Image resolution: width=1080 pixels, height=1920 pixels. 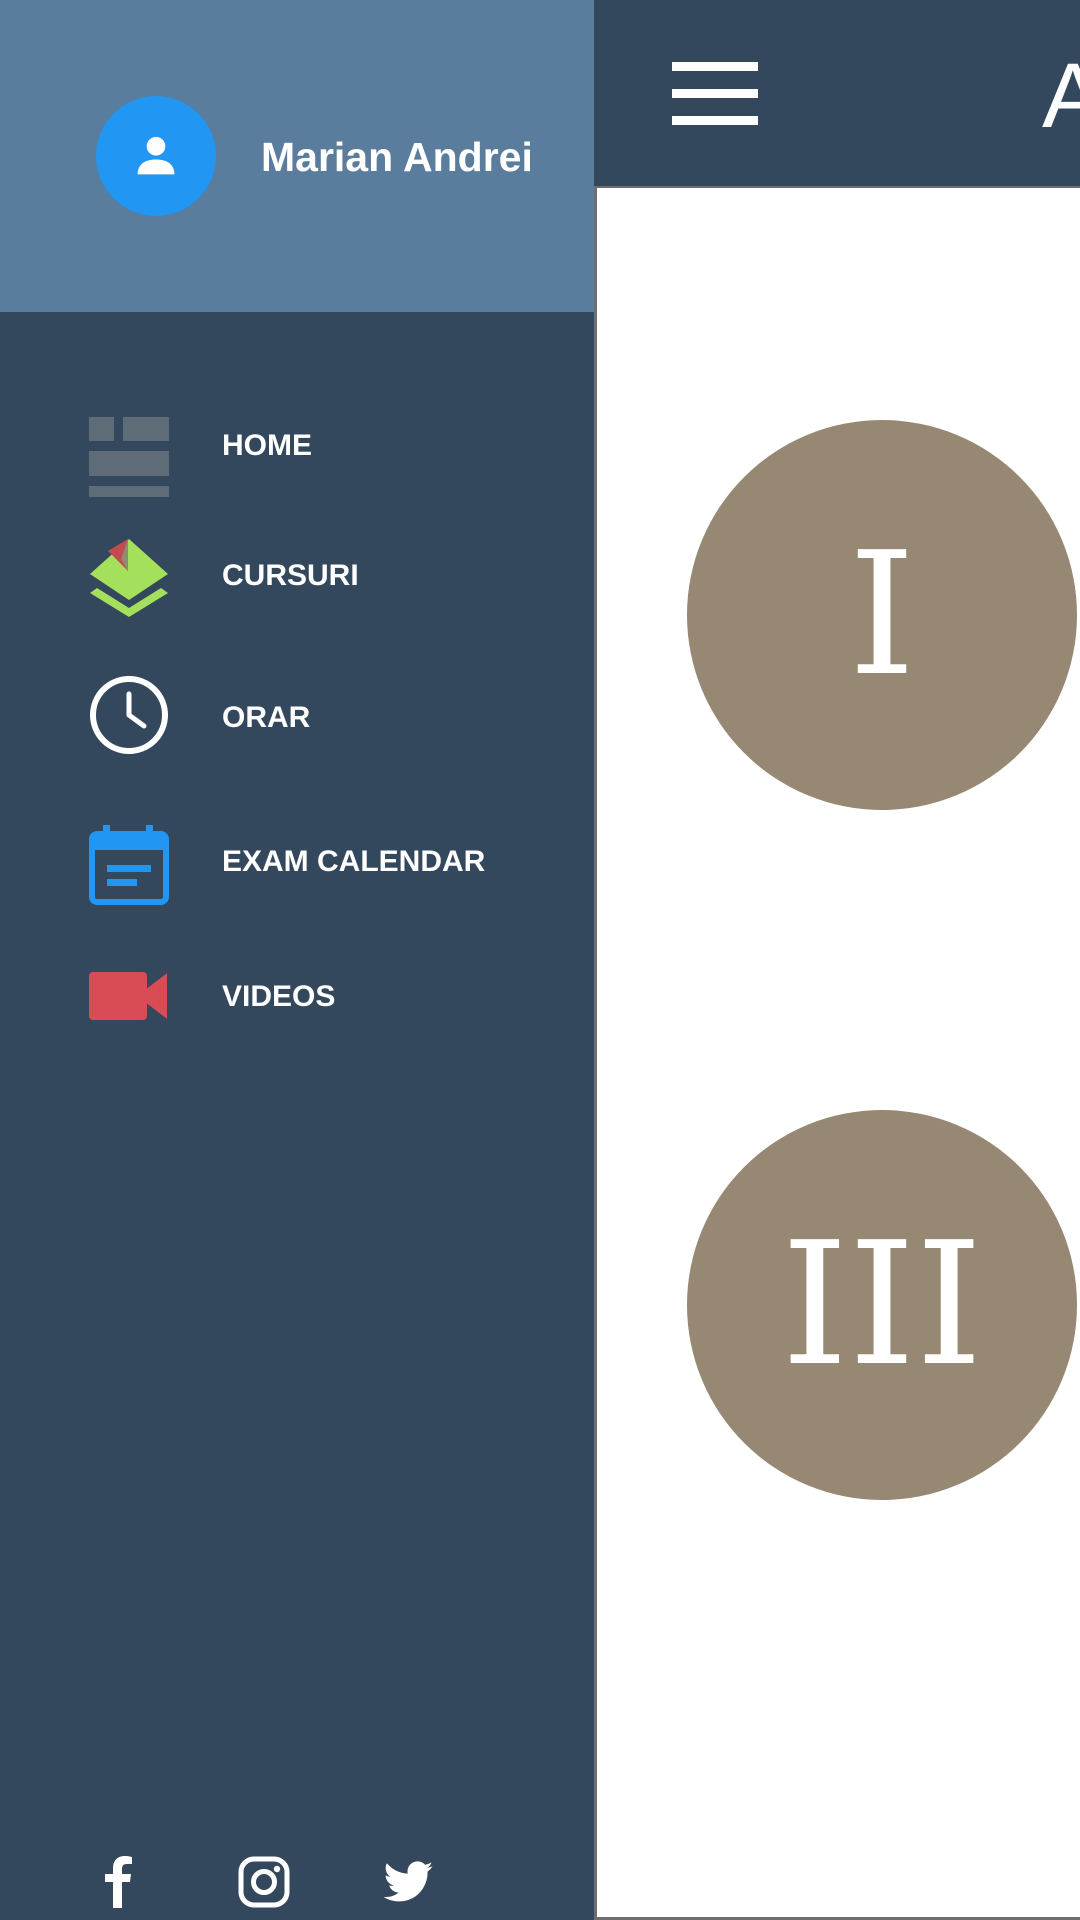 What do you see at coordinates (290, 575) in the screenshot?
I see `drawer-item-label: CURSURI` at bounding box center [290, 575].